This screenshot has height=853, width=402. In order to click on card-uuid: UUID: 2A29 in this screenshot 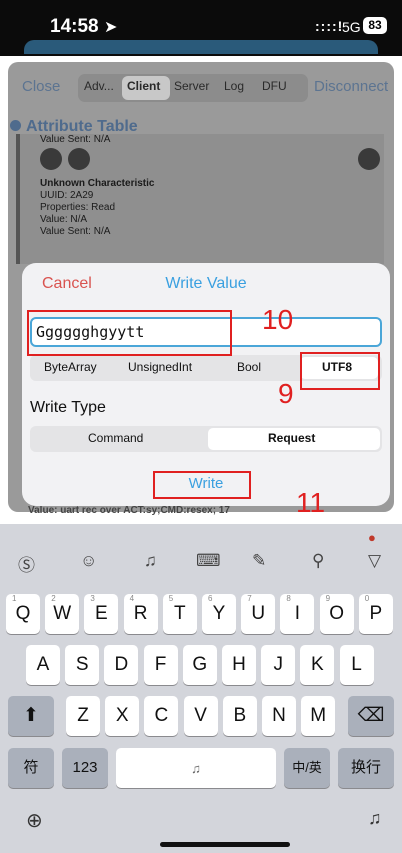, I will do `click(67, 195)`.